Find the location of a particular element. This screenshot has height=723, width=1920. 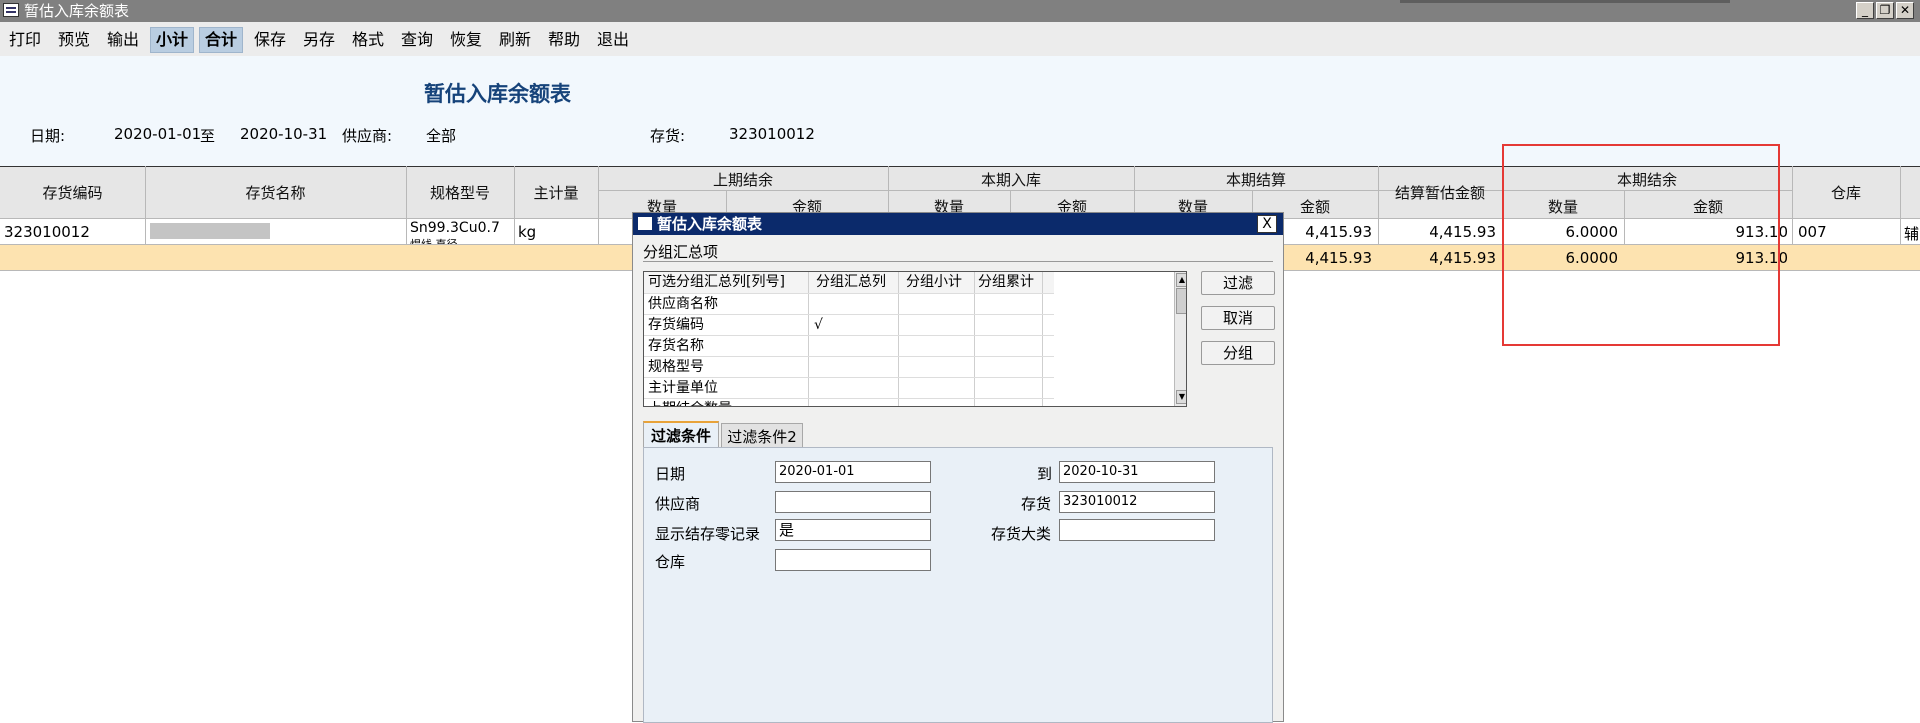

stock-field: 323010012 is located at coordinates (1137, 502).